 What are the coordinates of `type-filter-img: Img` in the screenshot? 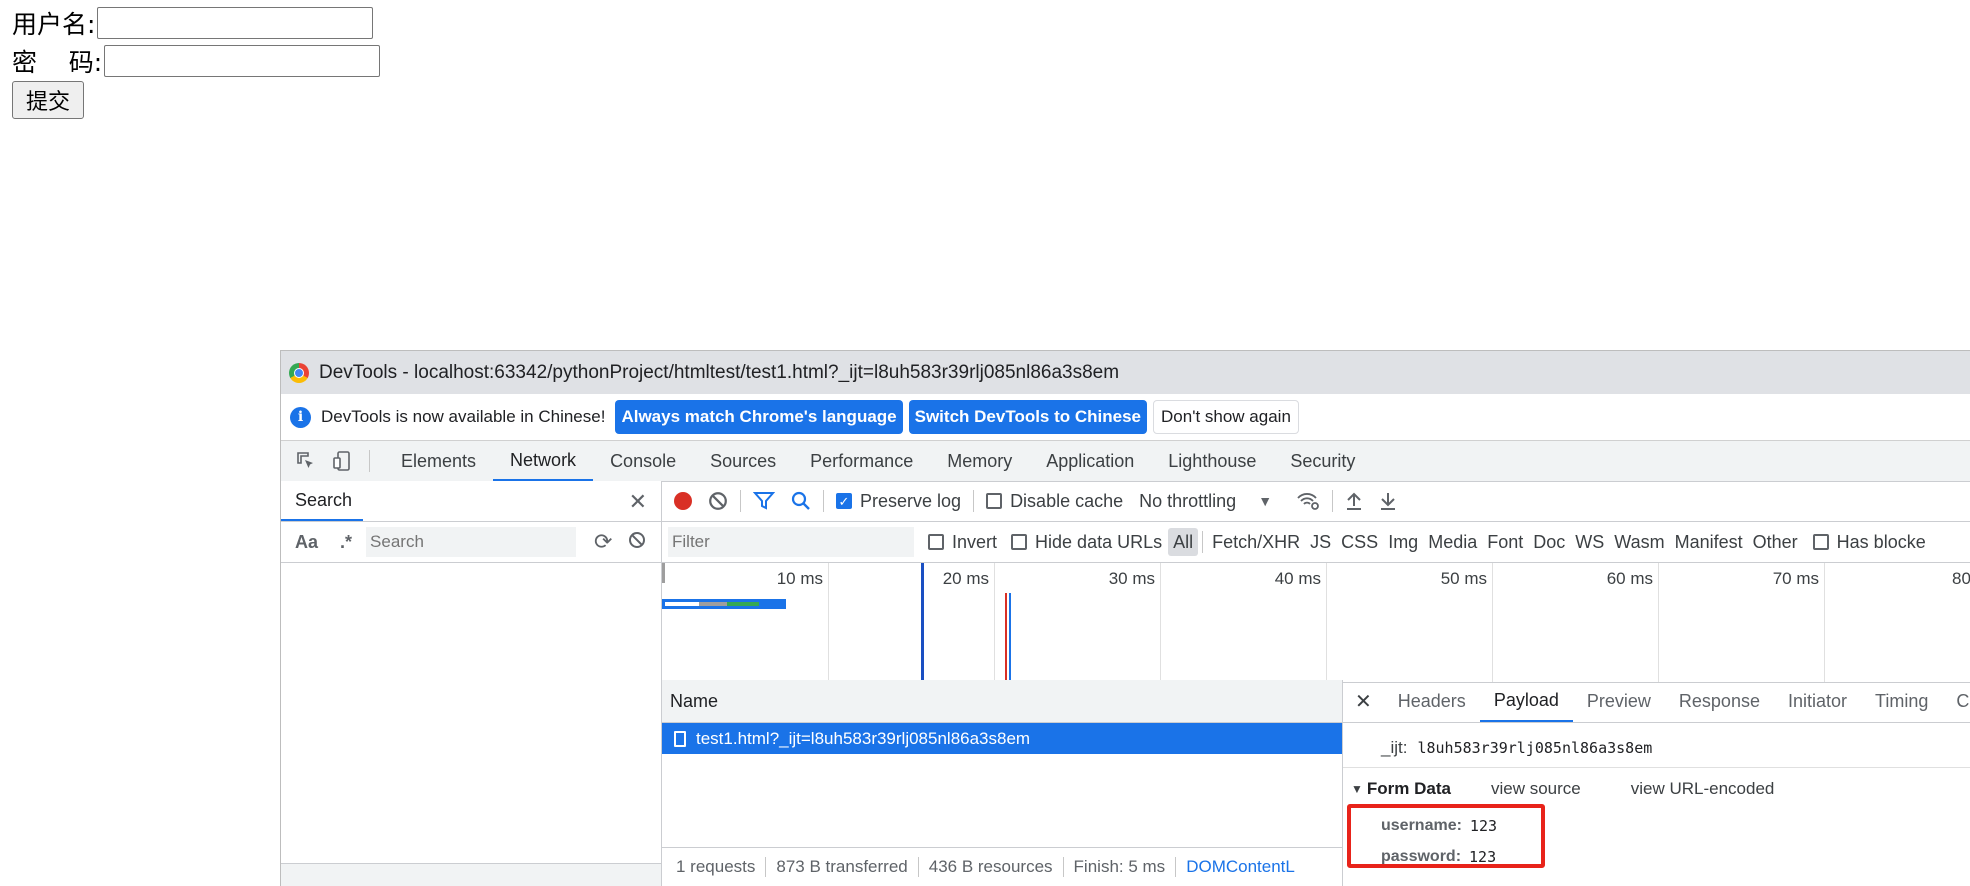 It's located at (1403, 542).